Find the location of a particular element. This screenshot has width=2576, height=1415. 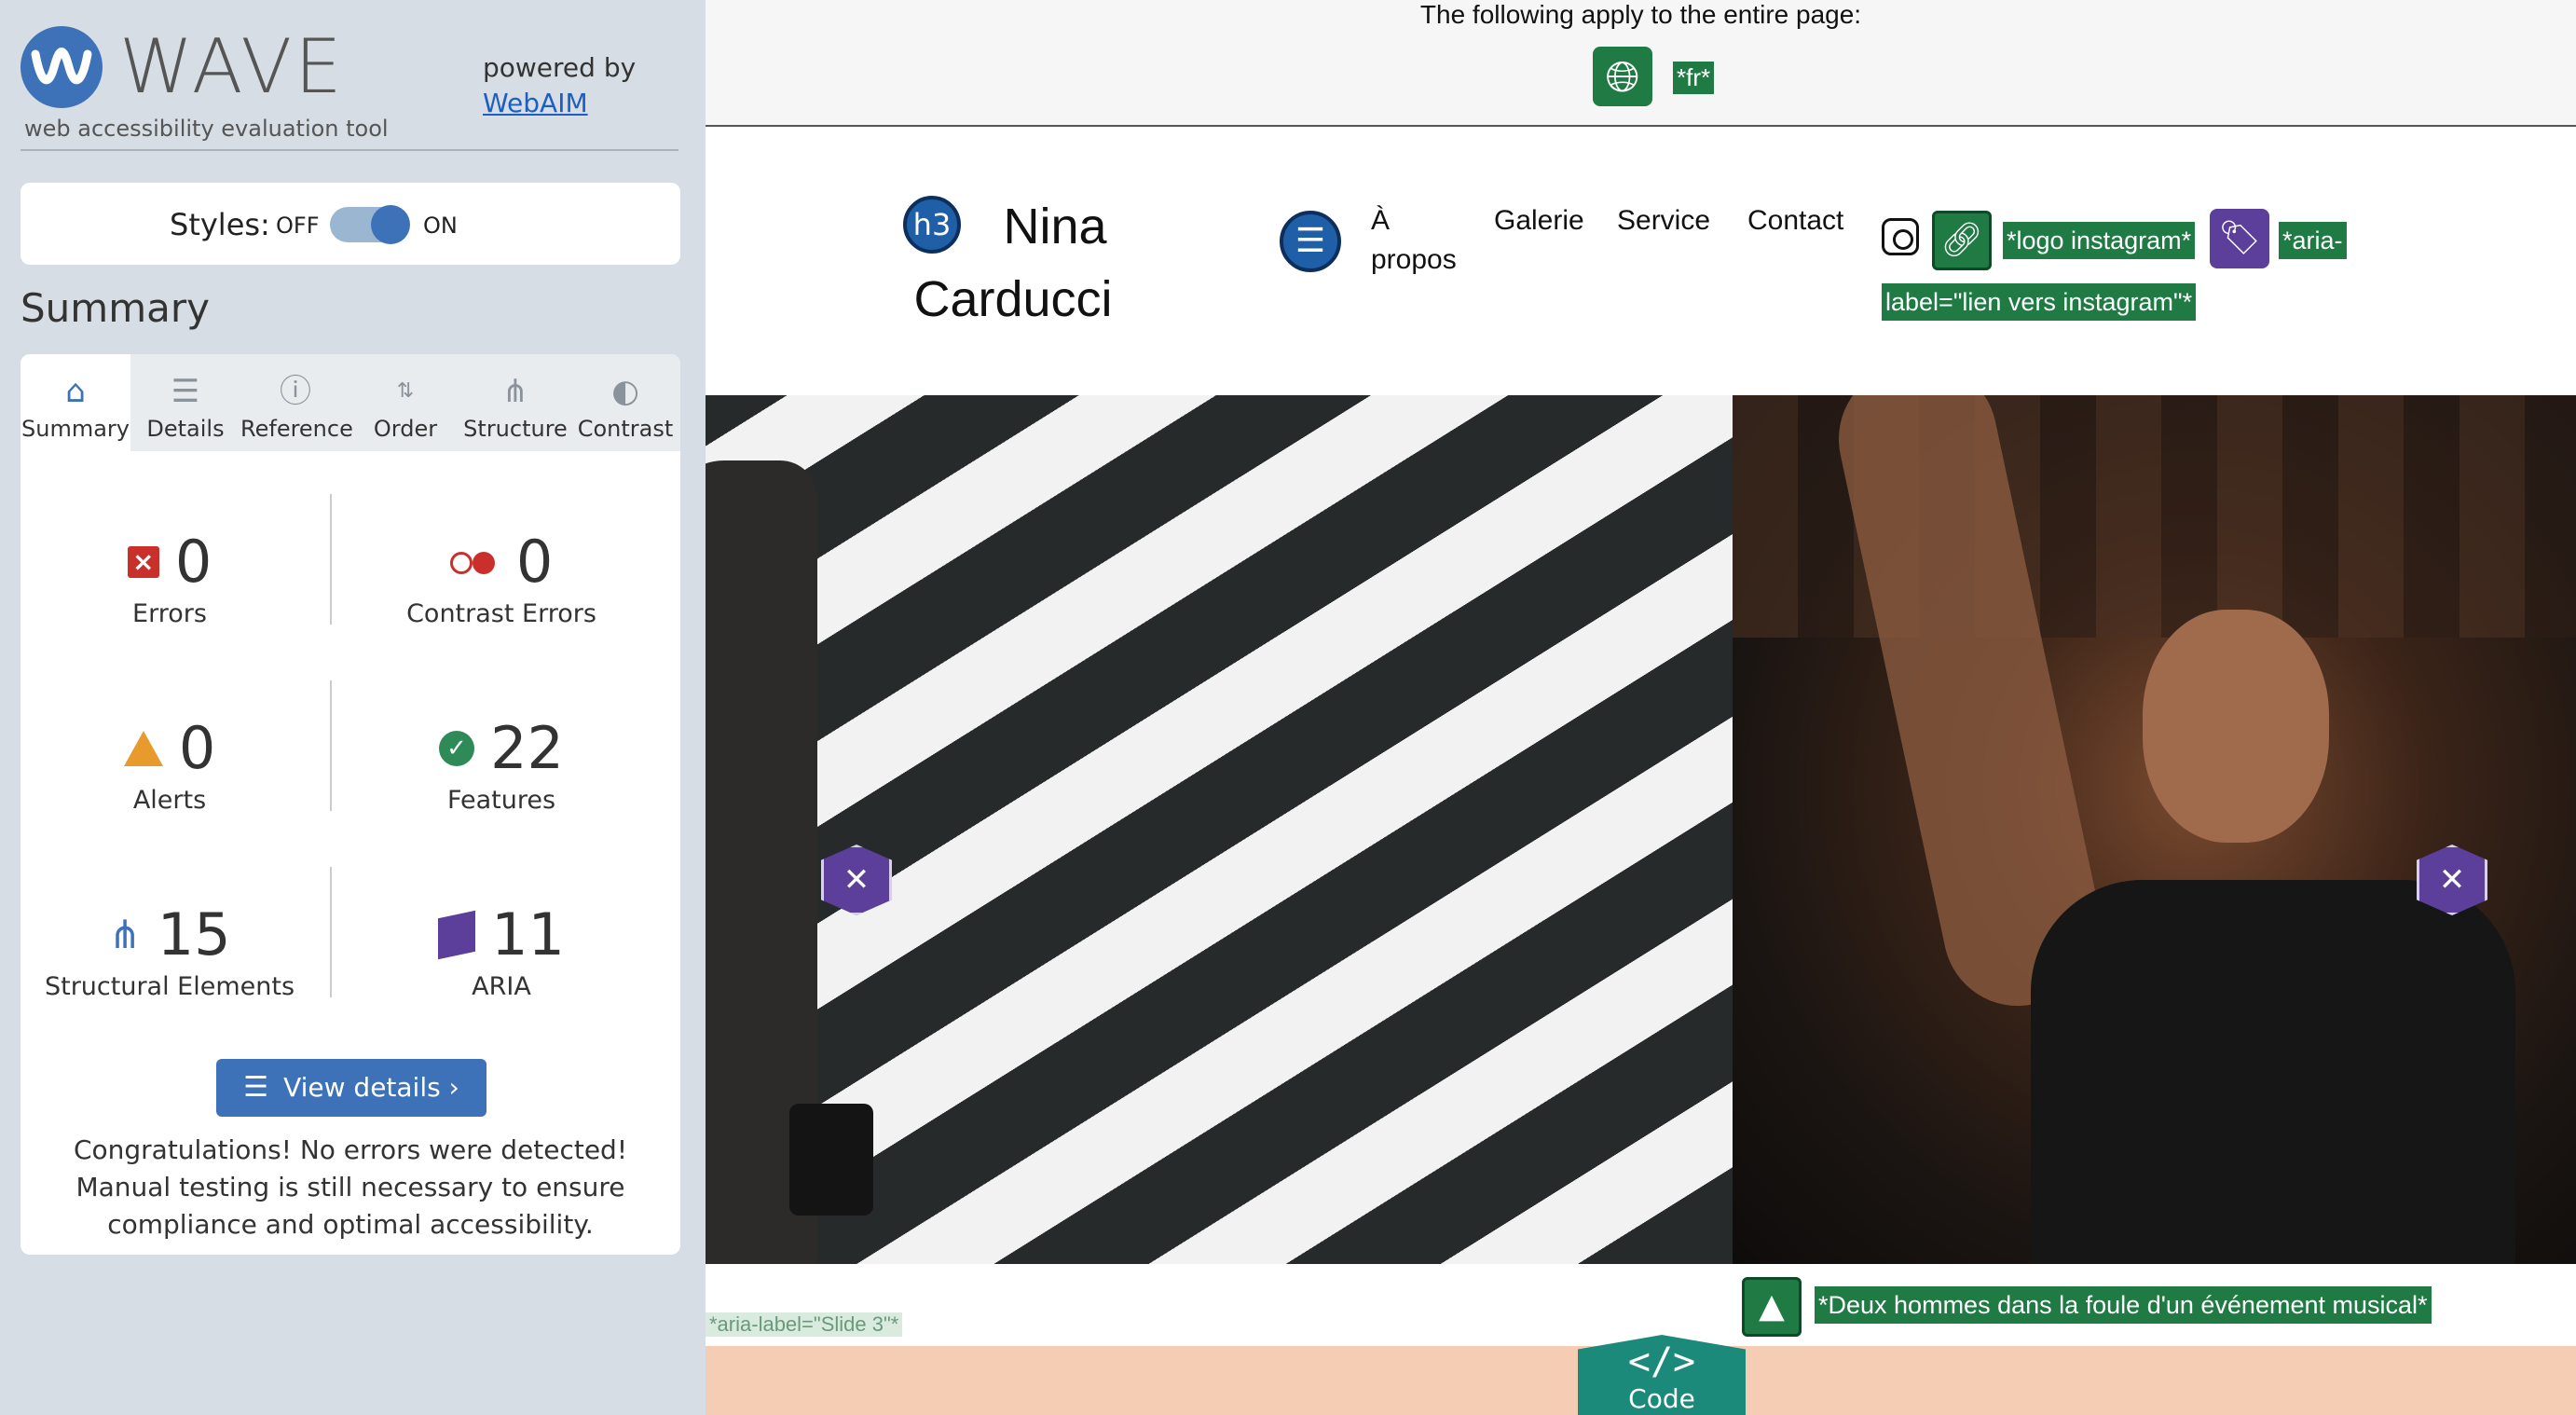

tab-label: Reference is located at coordinates (296, 429).